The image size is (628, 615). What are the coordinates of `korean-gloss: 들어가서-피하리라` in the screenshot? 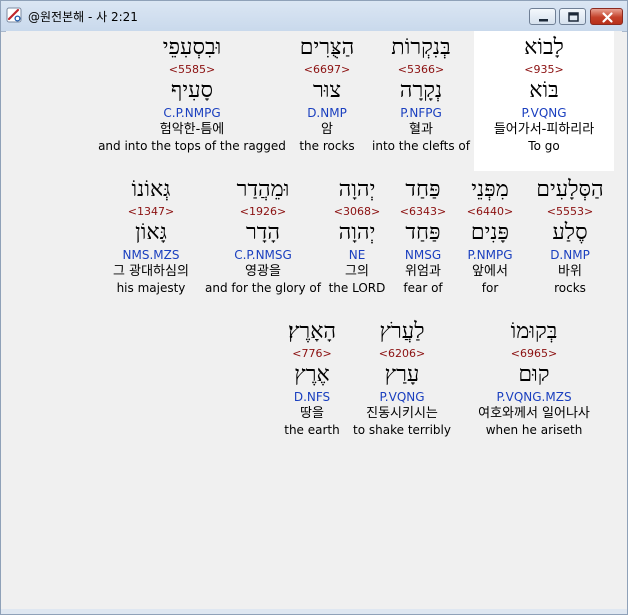 It's located at (544, 129).